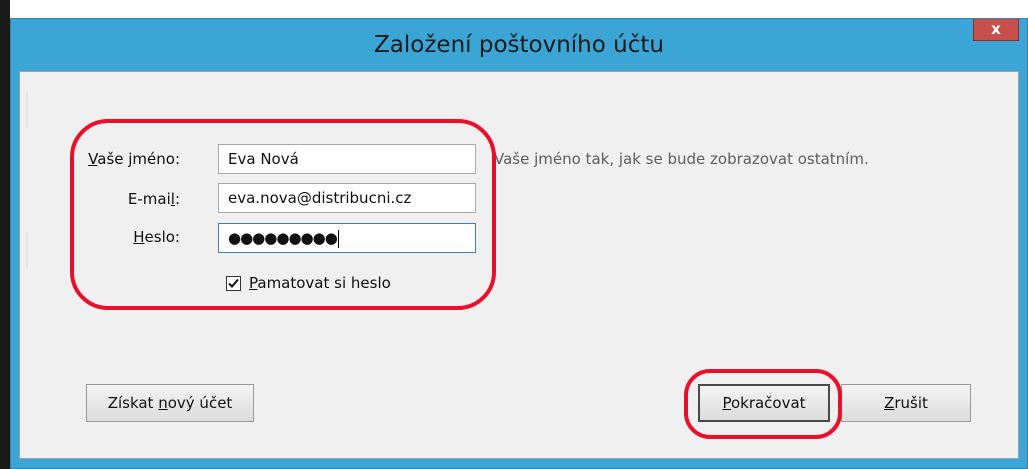 The height and width of the screenshot is (469, 1028). I want to click on email-label: E-mail:, so click(100, 199).